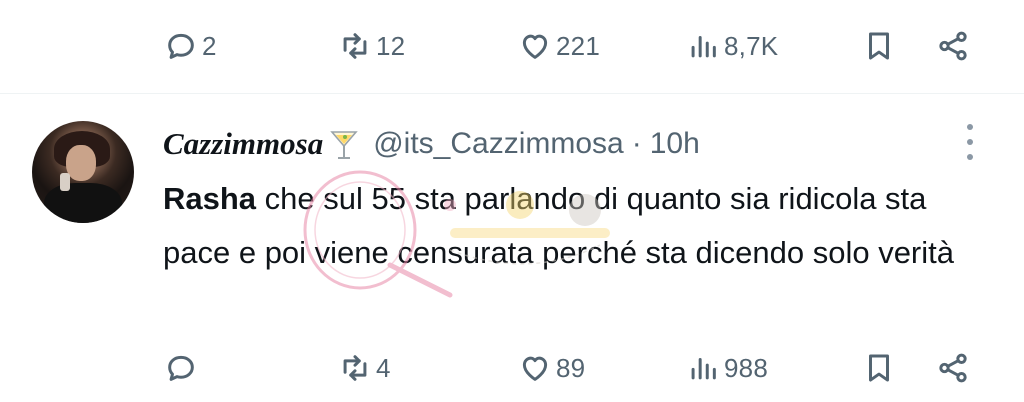 The height and width of the screenshot is (402, 1024). Describe the element at coordinates (746, 367) in the screenshot. I see `views-count: 988` at that location.